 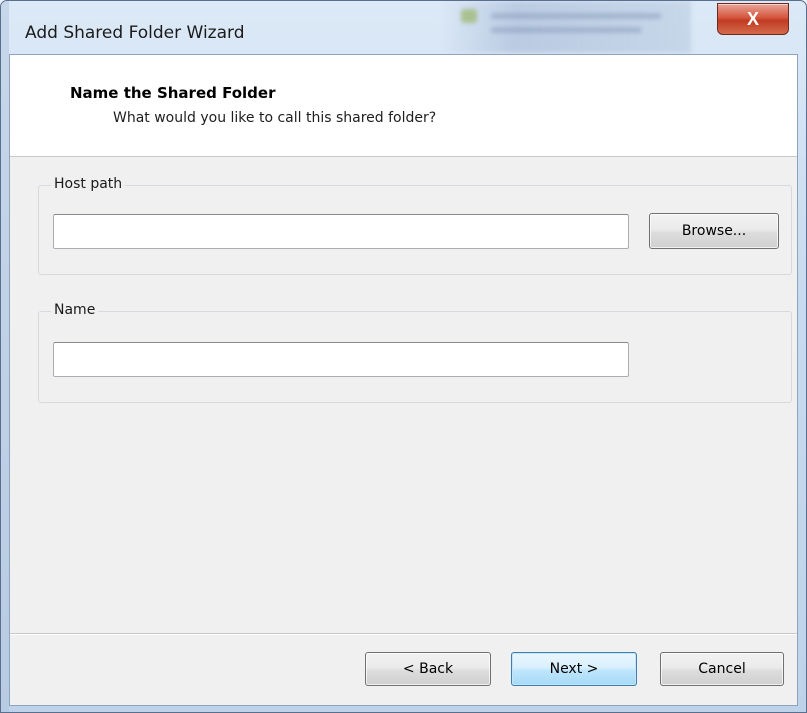 What do you see at coordinates (469, 16) in the screenshot?
I see `blurred-icon` at bounding box center [469, 16].